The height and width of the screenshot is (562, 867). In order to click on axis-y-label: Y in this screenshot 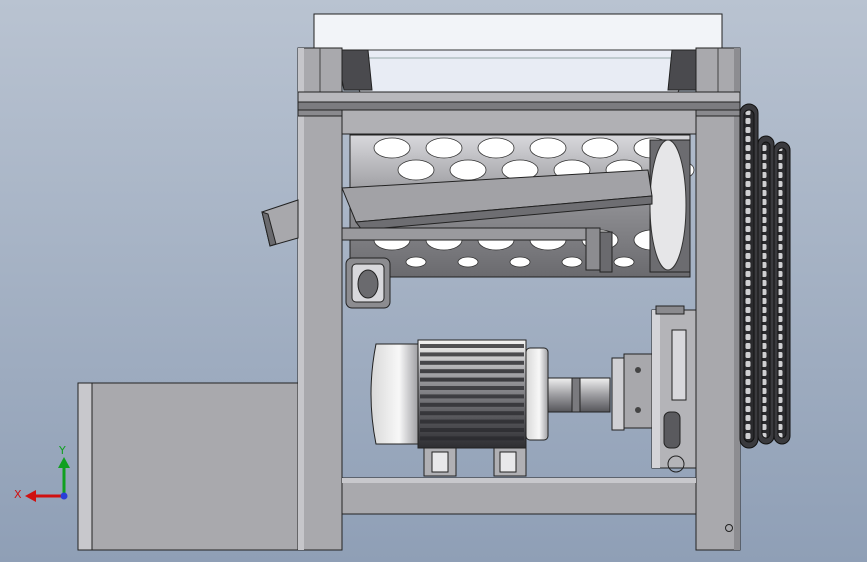, I will do `click(62, 450)`.